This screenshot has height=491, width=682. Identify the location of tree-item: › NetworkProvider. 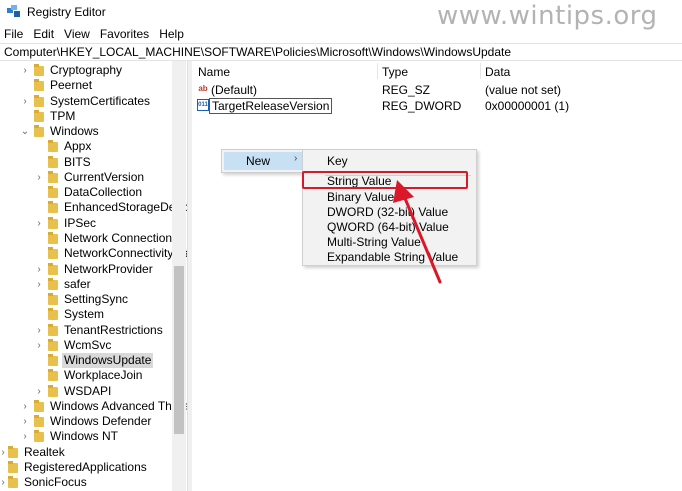
(86, 269).